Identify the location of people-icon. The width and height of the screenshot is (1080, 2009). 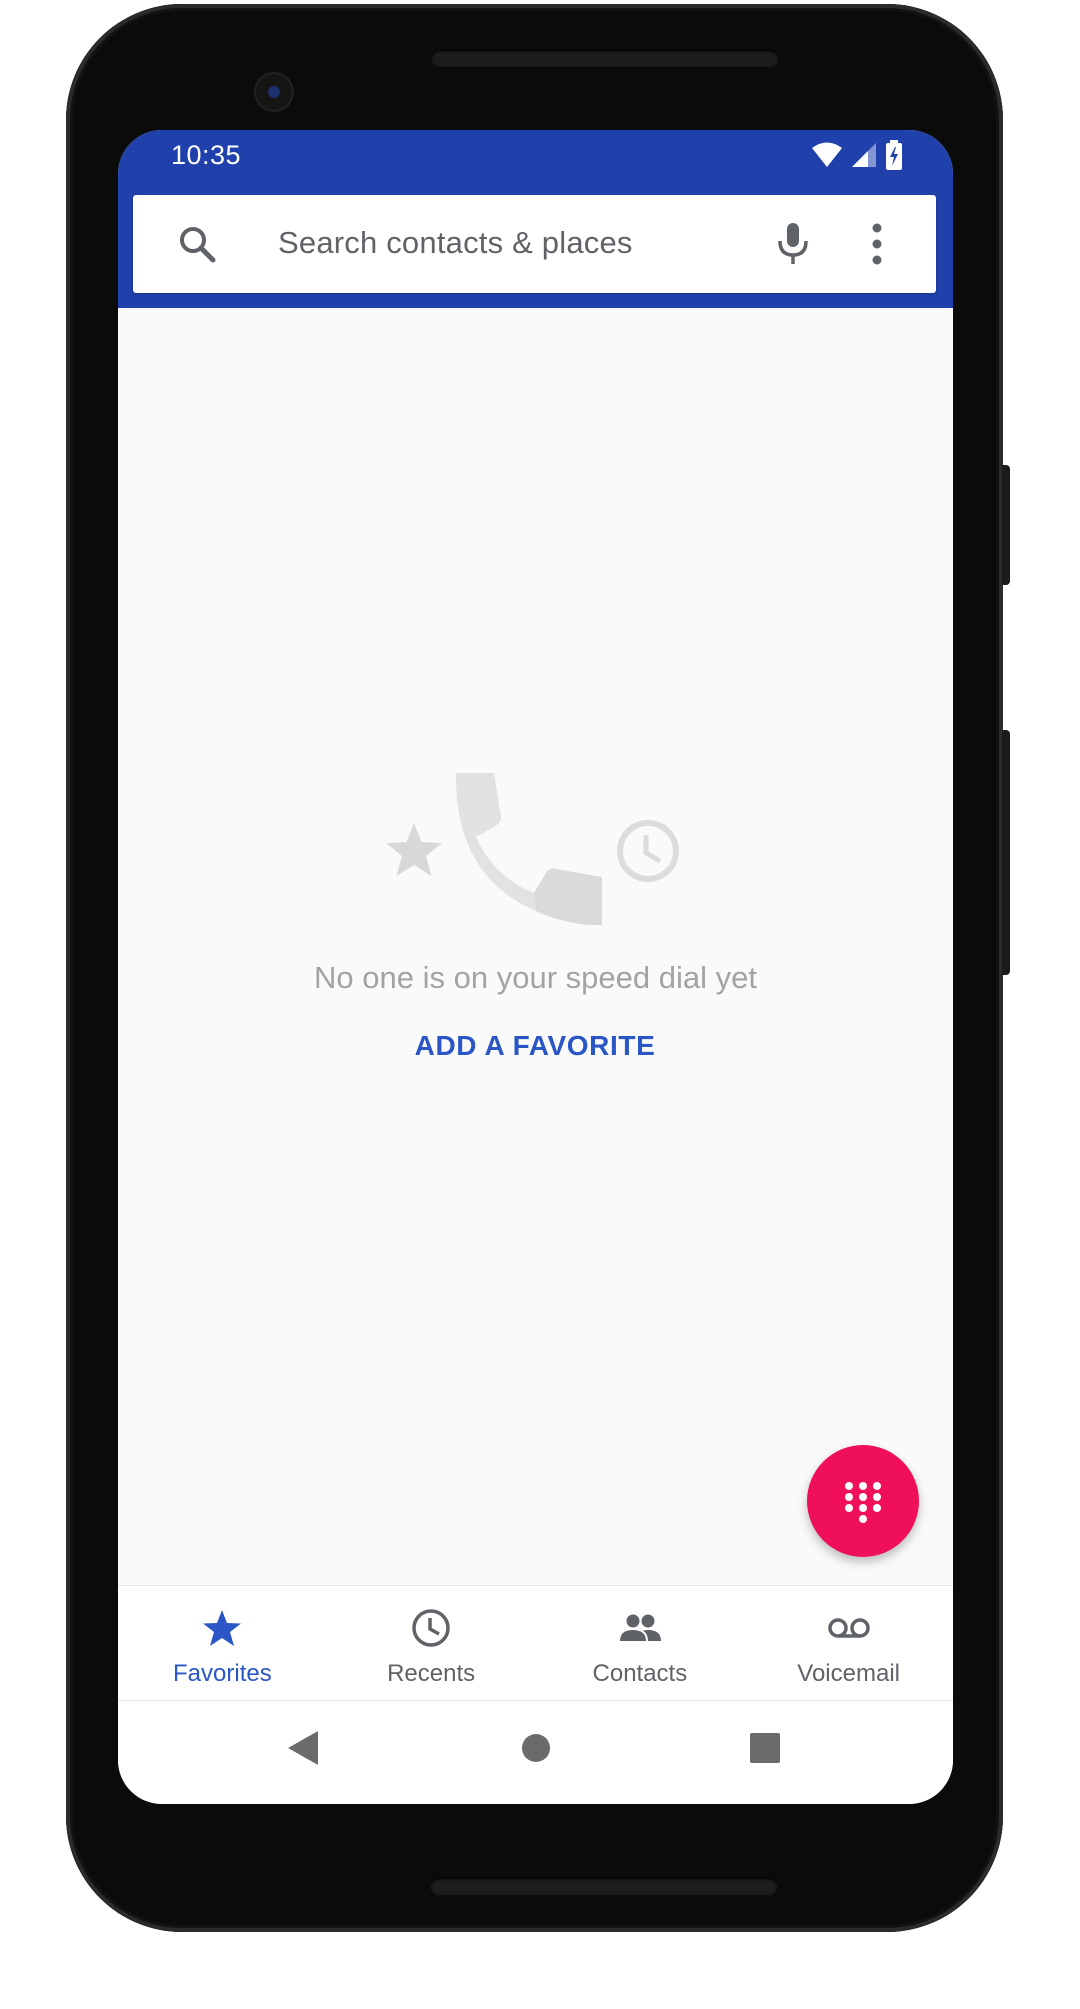
(640, 1627).